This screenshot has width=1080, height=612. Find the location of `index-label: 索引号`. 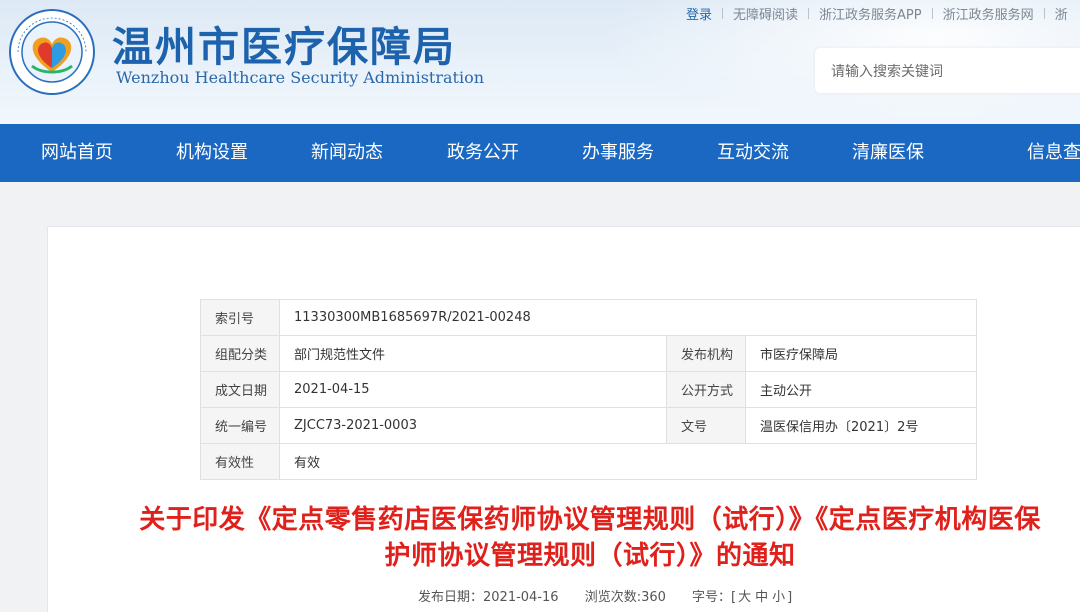

index-label: 索引号 is located at coordinates (240, 317).